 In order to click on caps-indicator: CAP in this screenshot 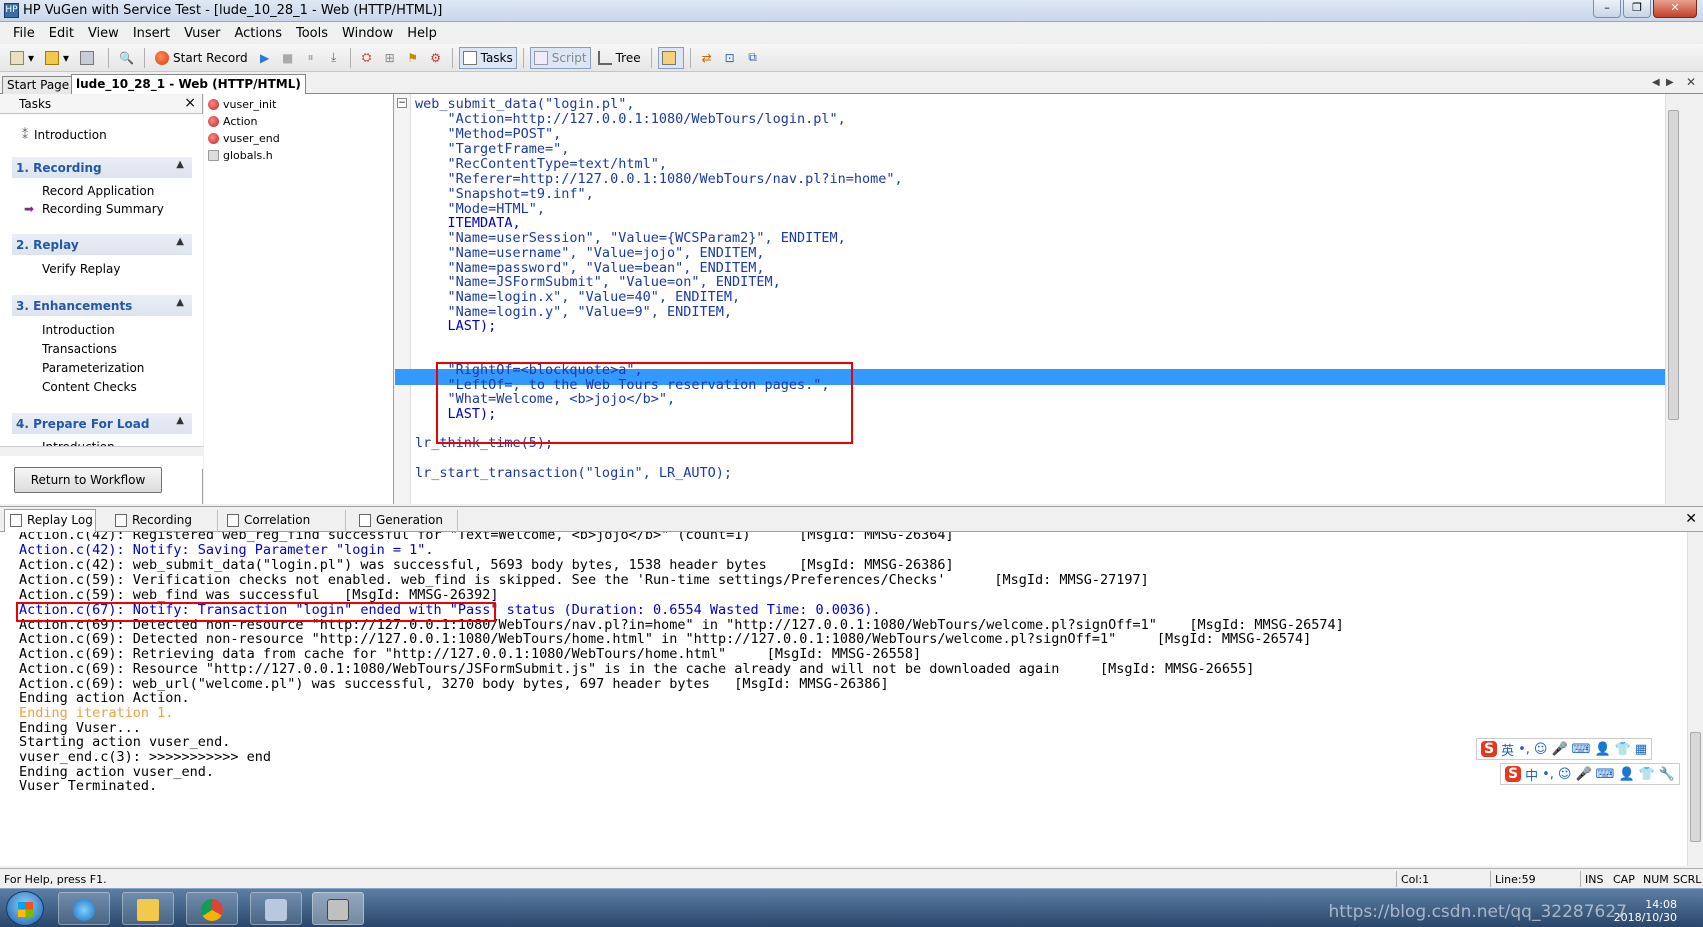, I will do `click(1624, 879)`.